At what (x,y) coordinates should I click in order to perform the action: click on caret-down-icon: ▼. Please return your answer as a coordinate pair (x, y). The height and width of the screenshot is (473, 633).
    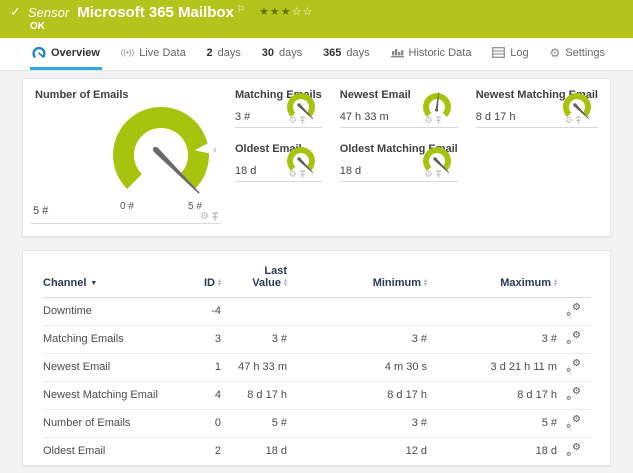
    Looking at the image, I should click on (94, 283).